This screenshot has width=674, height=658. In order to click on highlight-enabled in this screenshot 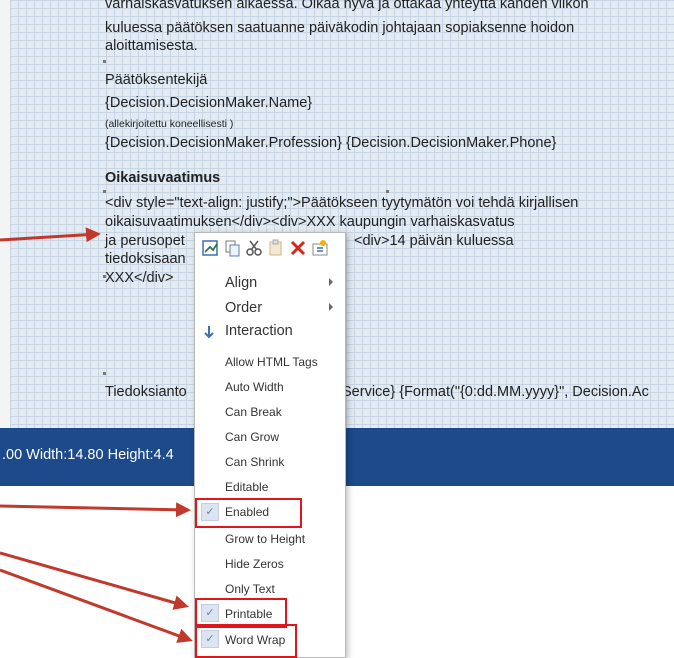, I will do `click(248, 513)`.